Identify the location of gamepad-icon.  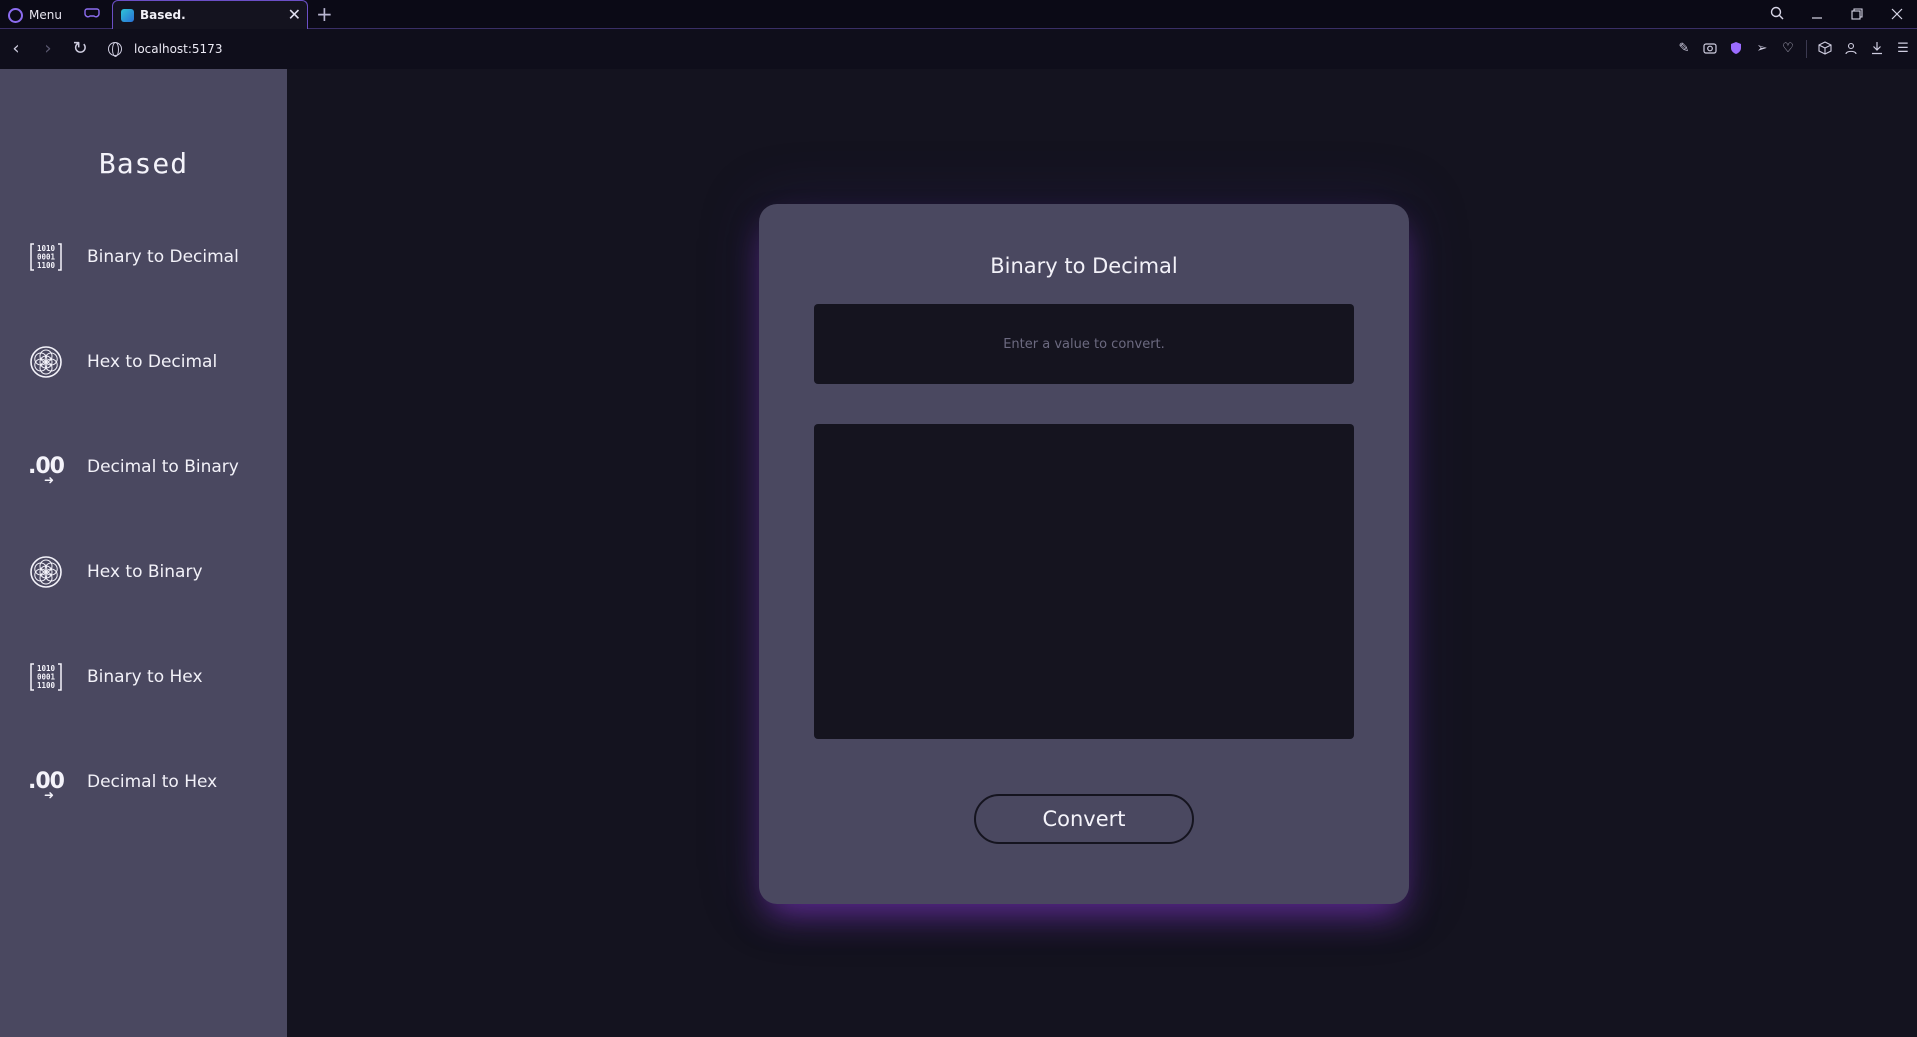
(92, 13).